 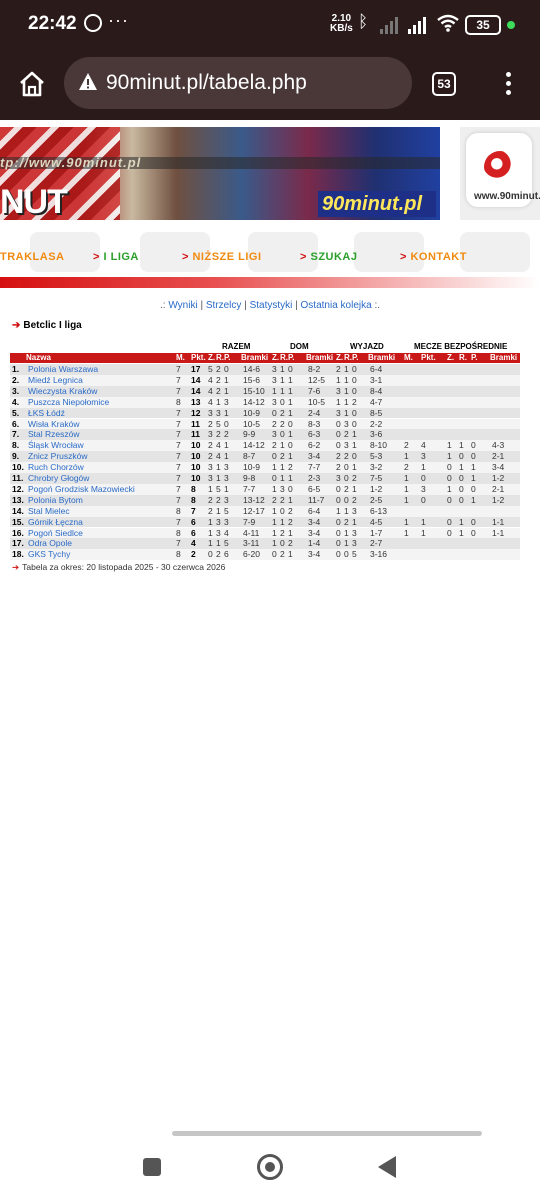 What do you see at coordinates (270, 1167) in the screenshot?
I see `home-nav-button` at bounding box center [270, 1167].